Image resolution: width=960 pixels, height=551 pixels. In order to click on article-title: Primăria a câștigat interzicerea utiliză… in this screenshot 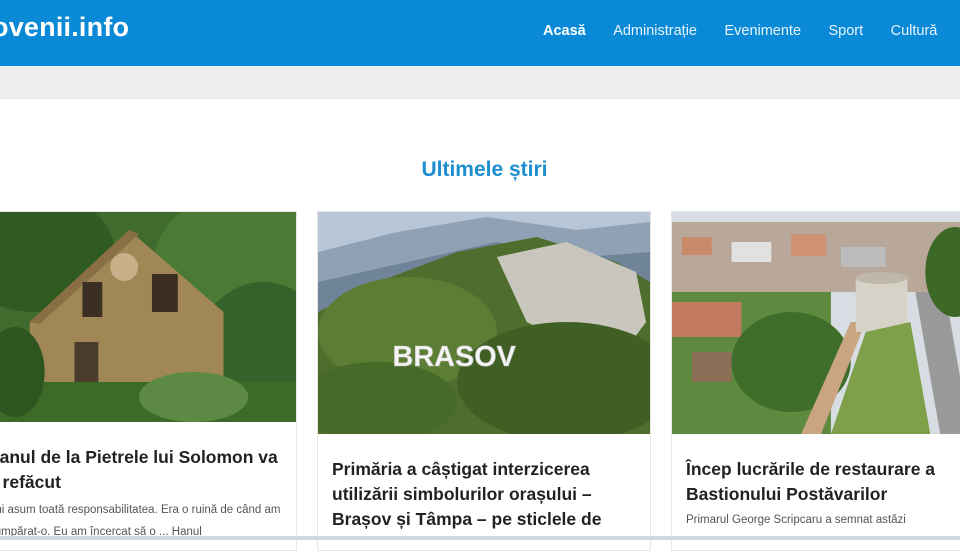, I will do `click(484, 494)`.